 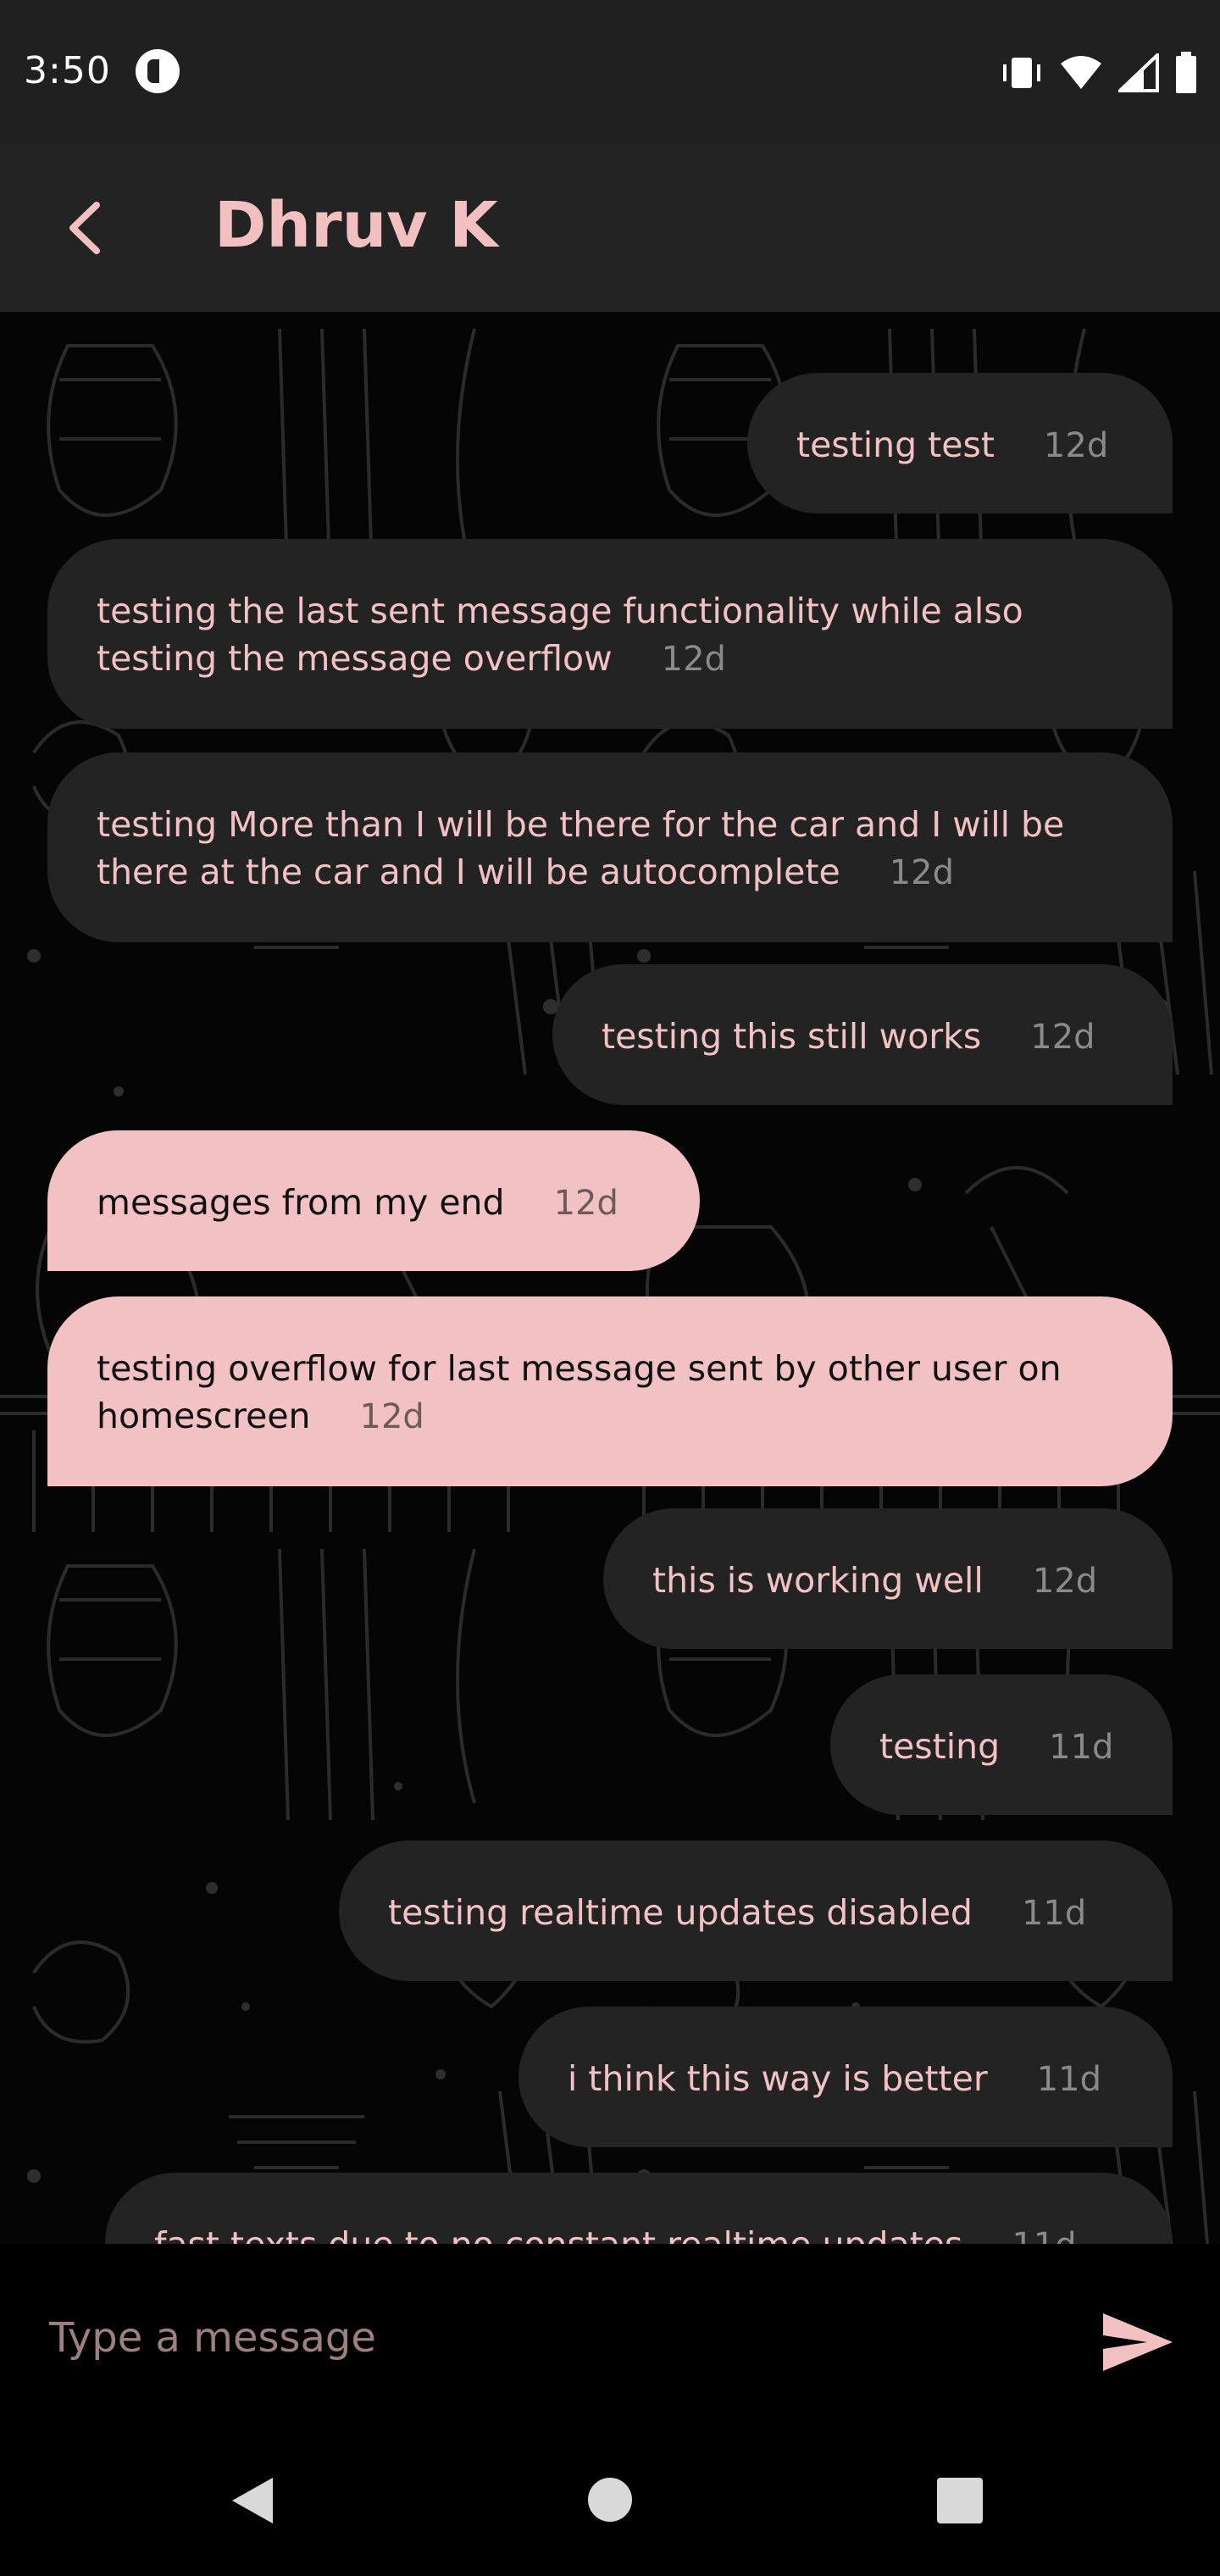 What do you see at coordinates (778, 2078) in the screenshot?
I see `message-text: i think this way is better` at bounding box center [778, 2078].